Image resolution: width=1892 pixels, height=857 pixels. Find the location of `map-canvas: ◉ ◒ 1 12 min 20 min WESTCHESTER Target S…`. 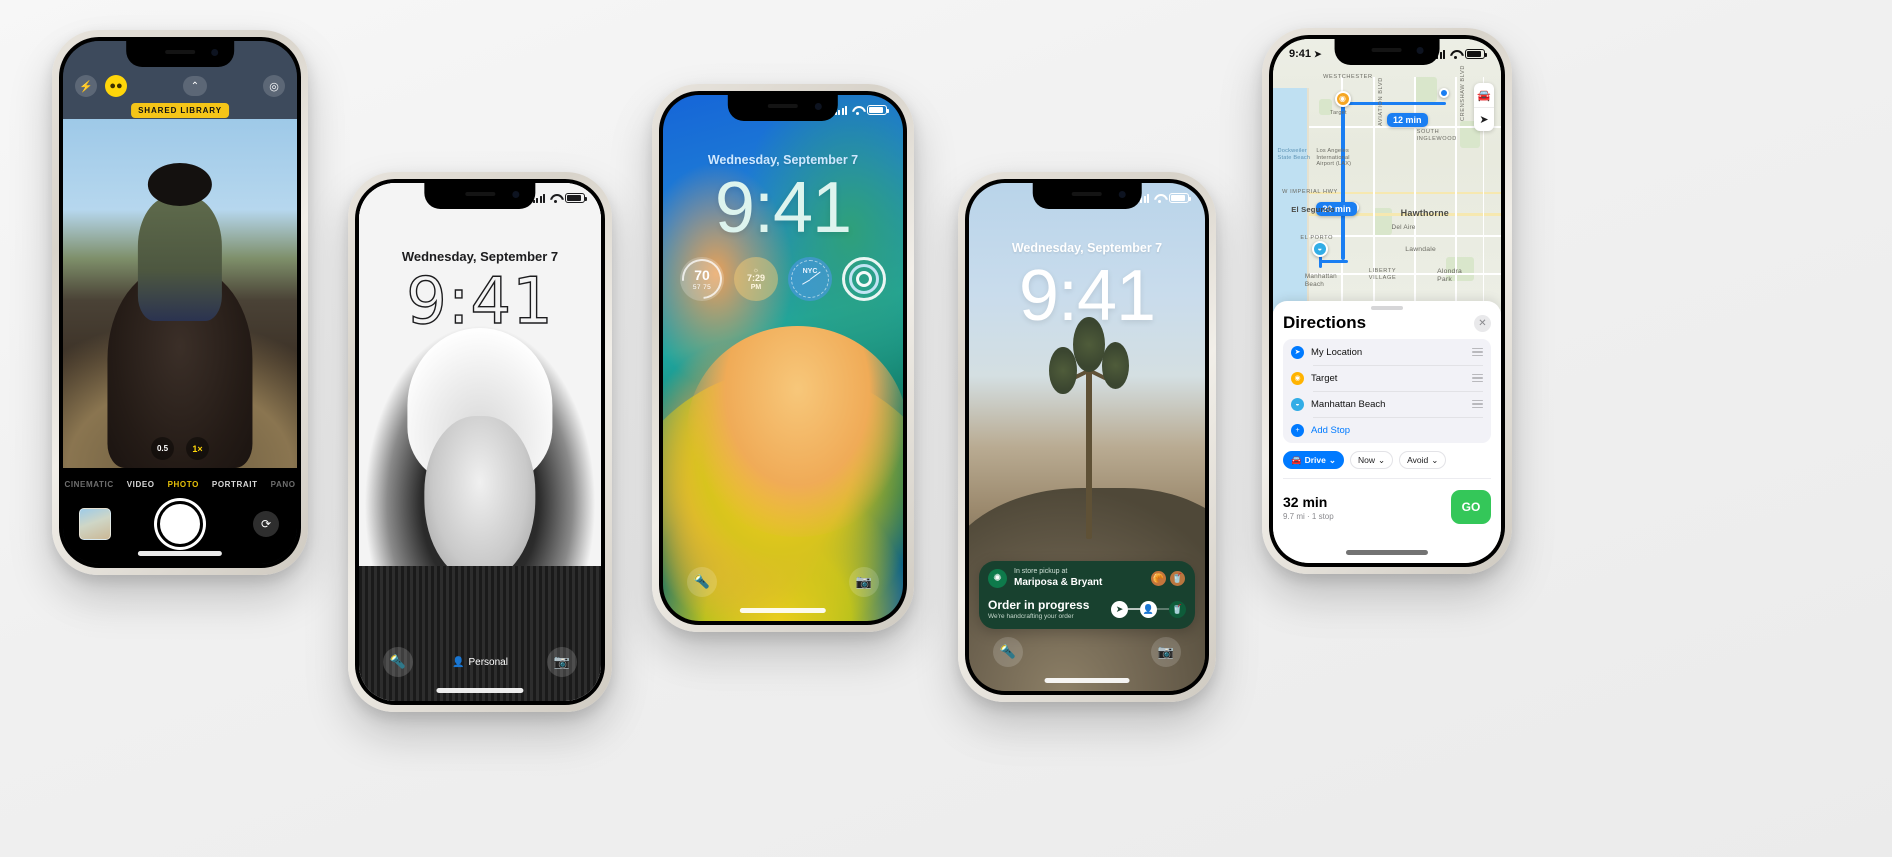

map-canvas: ◉ ◒ 1 12 min 20 min WESTCHESTER Target S… is located at coordinates (1387, 175).